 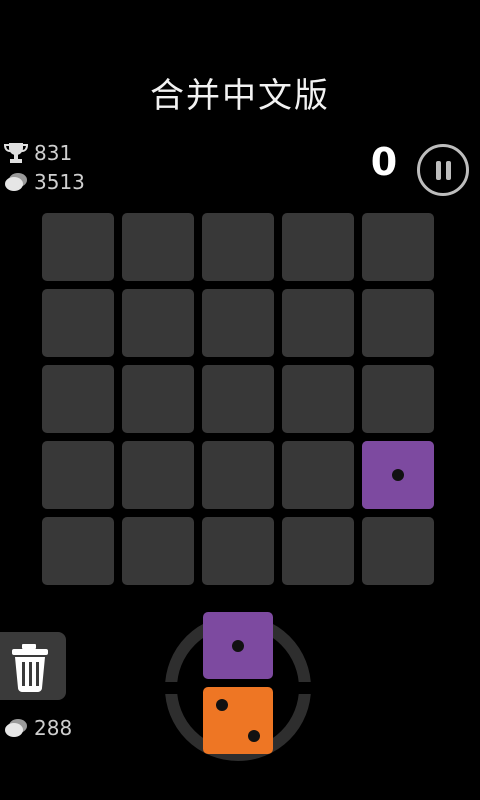 I want to click on coin-balance-value: 3513, so click(x=59, y=182).